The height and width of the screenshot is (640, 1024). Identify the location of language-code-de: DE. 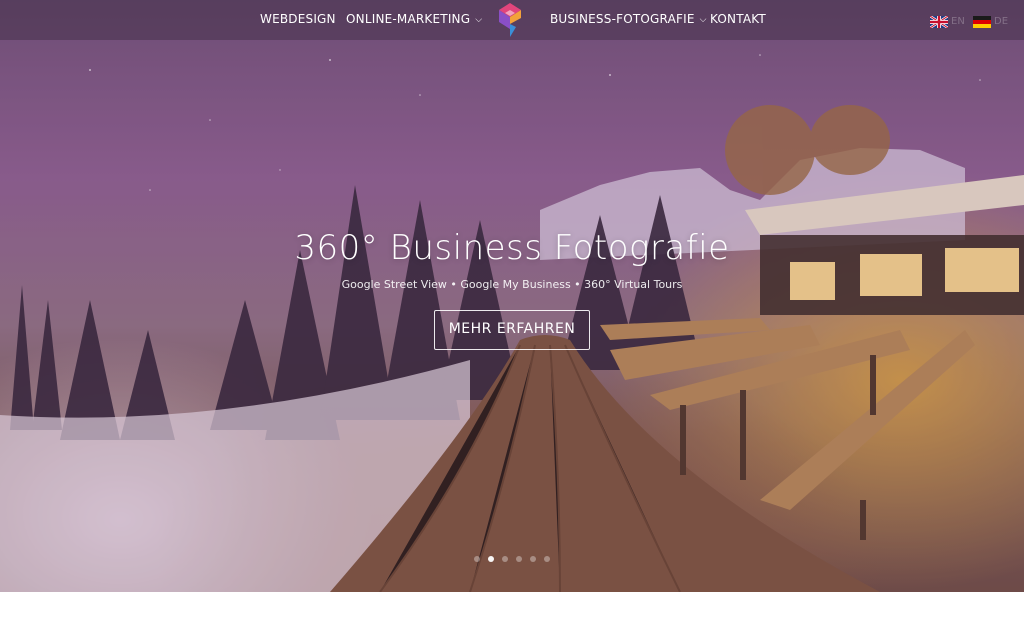
(1001, 21).